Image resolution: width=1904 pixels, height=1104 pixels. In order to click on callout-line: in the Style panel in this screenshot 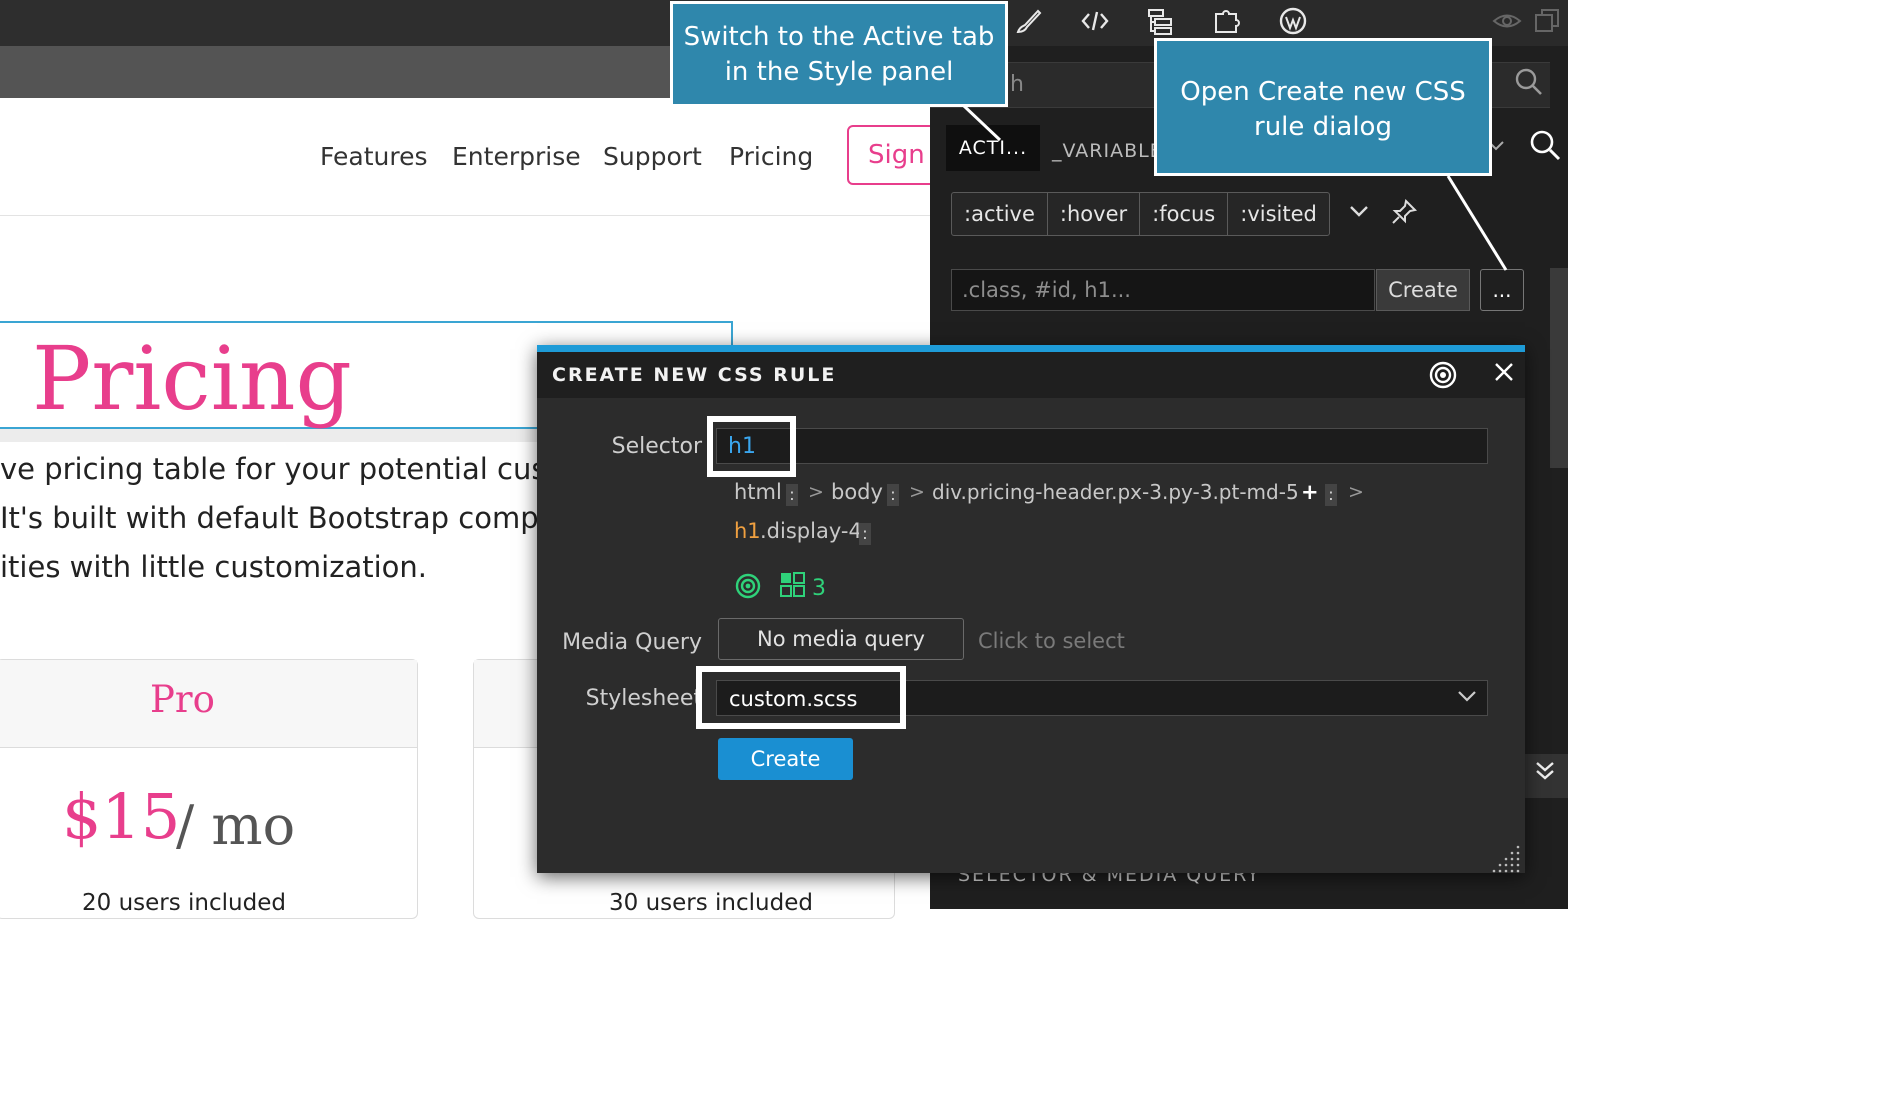, I will do `click(839, 72)`.